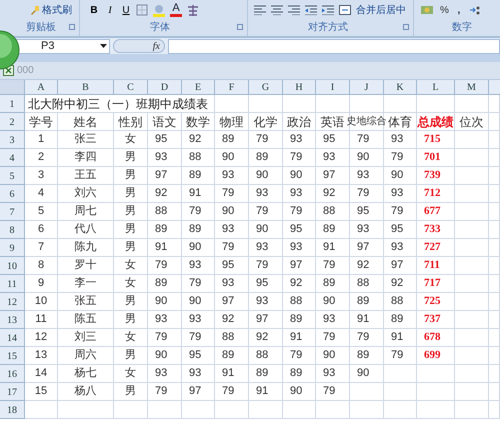 Image resolution: width=500 pixels, height=428 pixels. I want to click on increase-indent-icon, so click(328, 10).